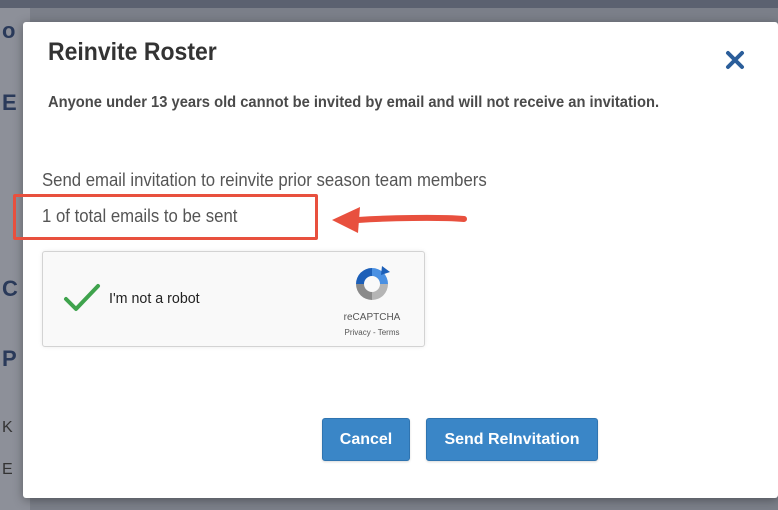  I want to click on checkmark-icon, so click(82, 297).